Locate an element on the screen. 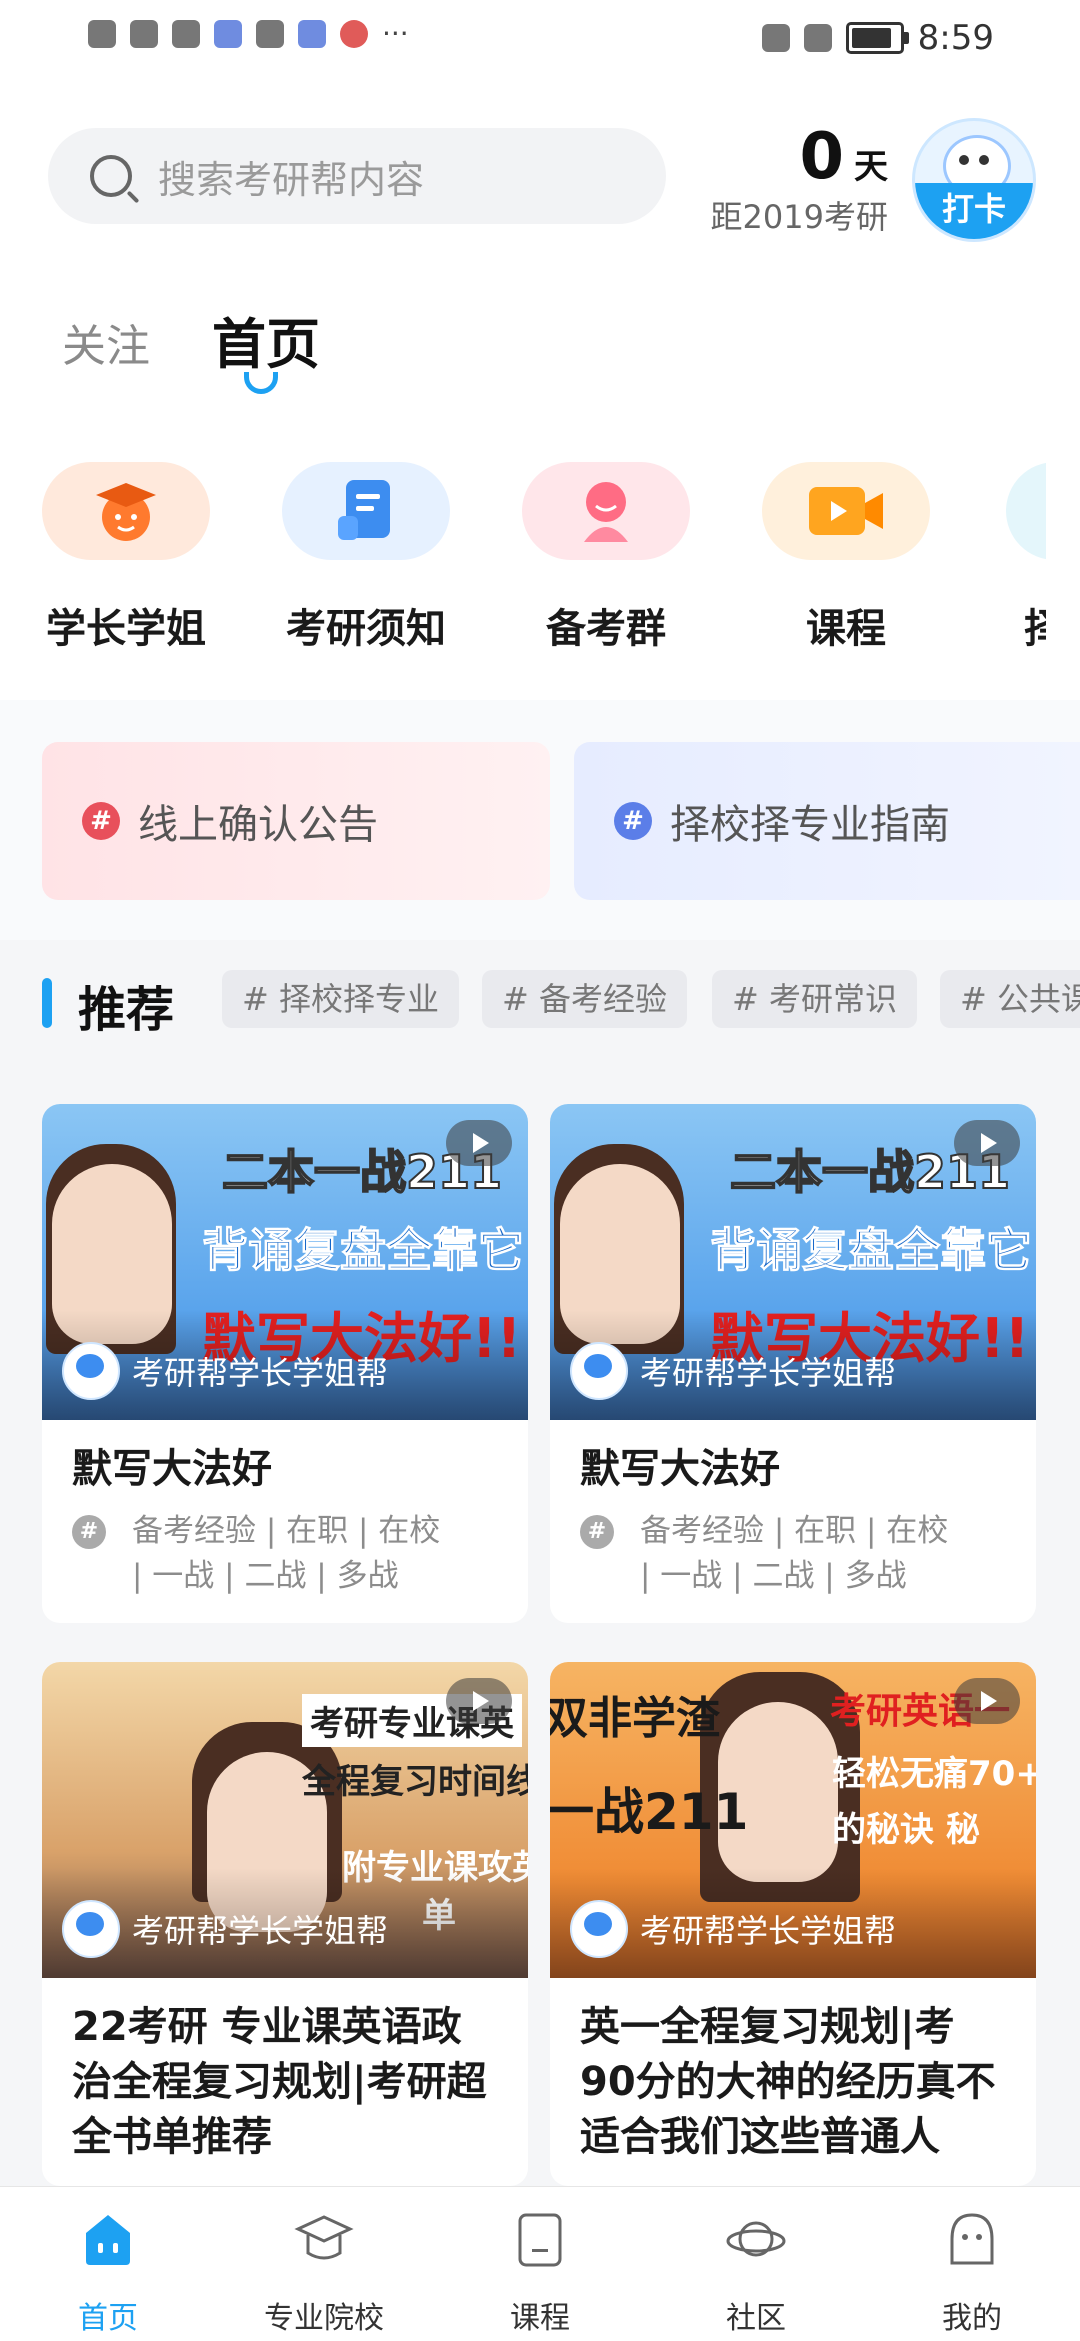  nav-home: 首页 is located at coordinates (108, 2264).